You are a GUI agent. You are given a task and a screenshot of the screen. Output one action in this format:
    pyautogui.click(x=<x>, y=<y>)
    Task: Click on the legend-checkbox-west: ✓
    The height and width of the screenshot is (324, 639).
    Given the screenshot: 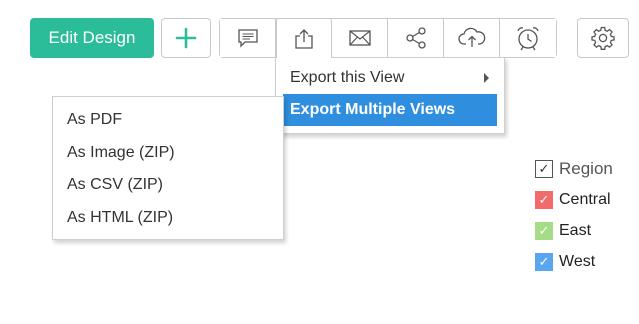 What is the action you would take?
    pyautogui.click(x=544, y=261)
    